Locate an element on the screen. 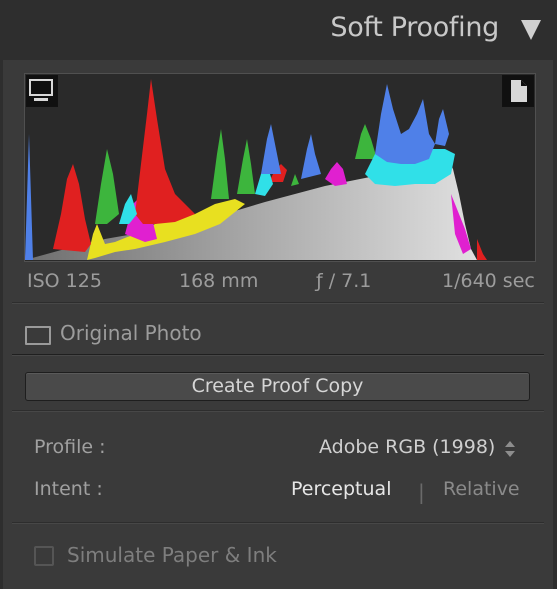  profile-label: Profile : is located at coordinates (70, 447).